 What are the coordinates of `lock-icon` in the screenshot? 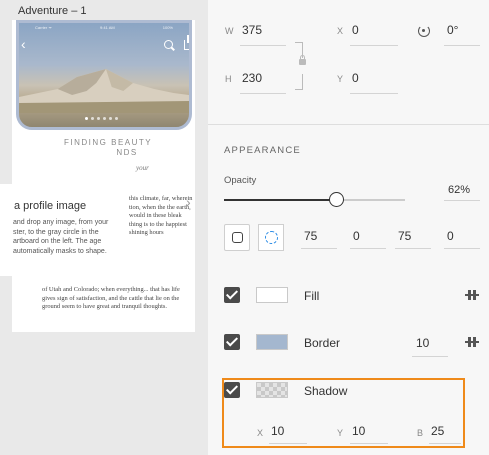 It's located at (302, 60).